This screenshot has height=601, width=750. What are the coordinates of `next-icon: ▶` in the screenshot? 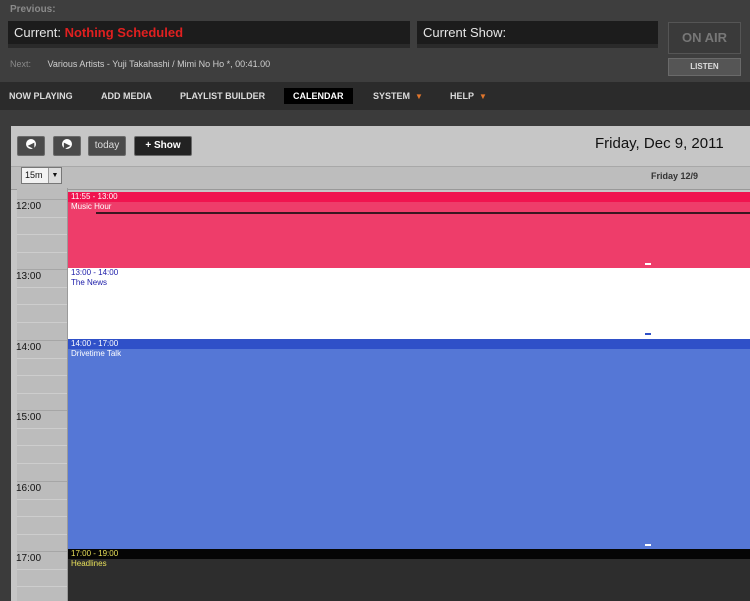 It's located at (67, 144).